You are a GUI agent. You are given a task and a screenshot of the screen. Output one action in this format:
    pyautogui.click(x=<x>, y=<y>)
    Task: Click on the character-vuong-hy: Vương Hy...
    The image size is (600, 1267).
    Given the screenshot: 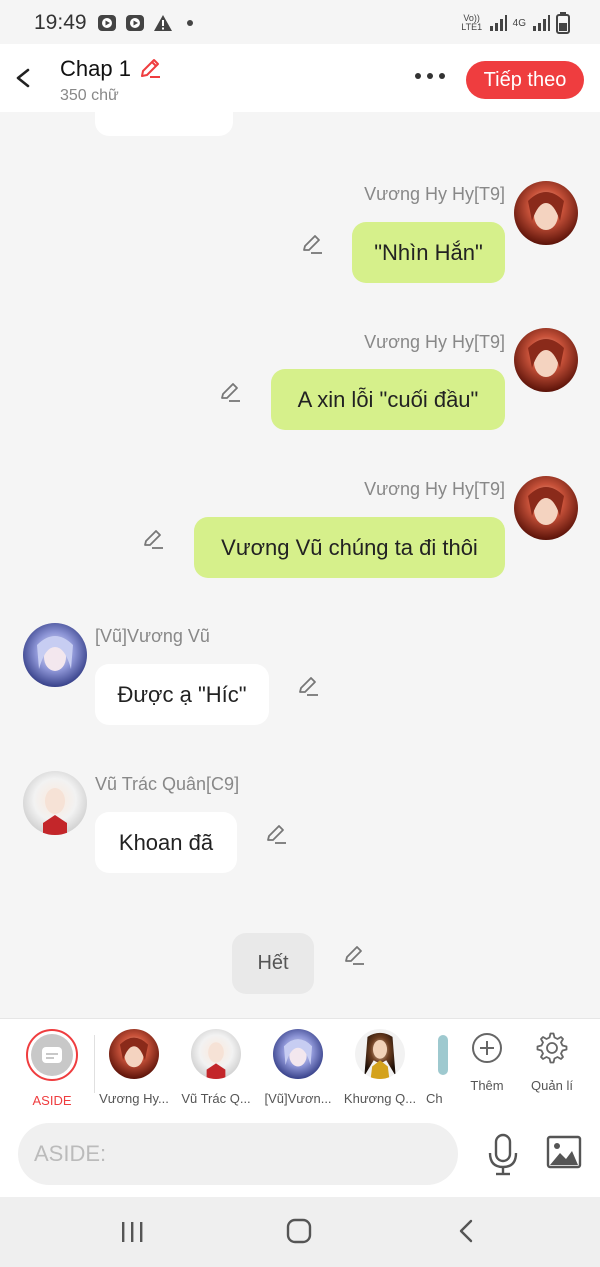 What is the action you would take?
    pyautogui.click(x=134, y=1067)
    